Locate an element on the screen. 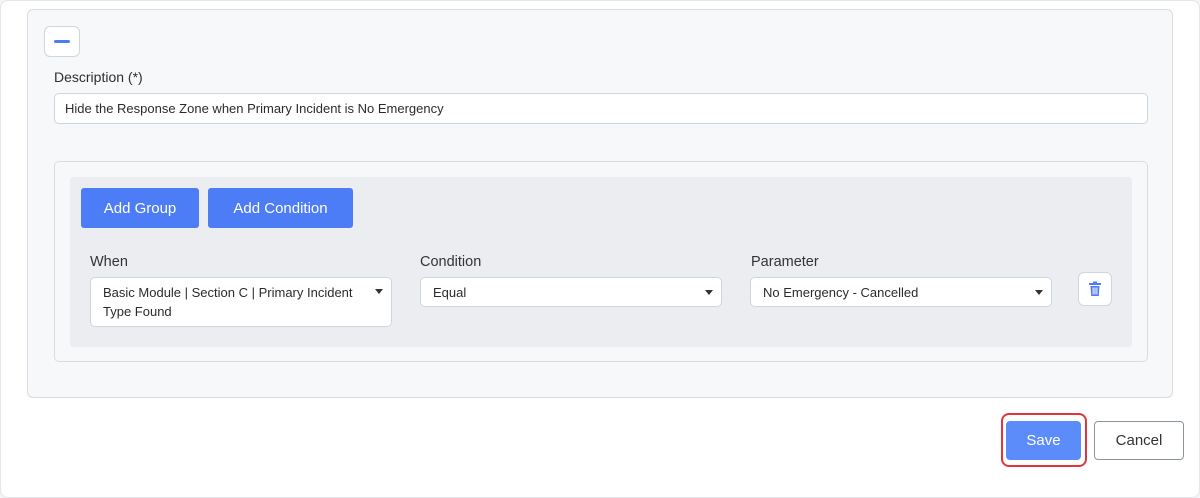  delete-condition-button is located at coordinates (1095, 289).